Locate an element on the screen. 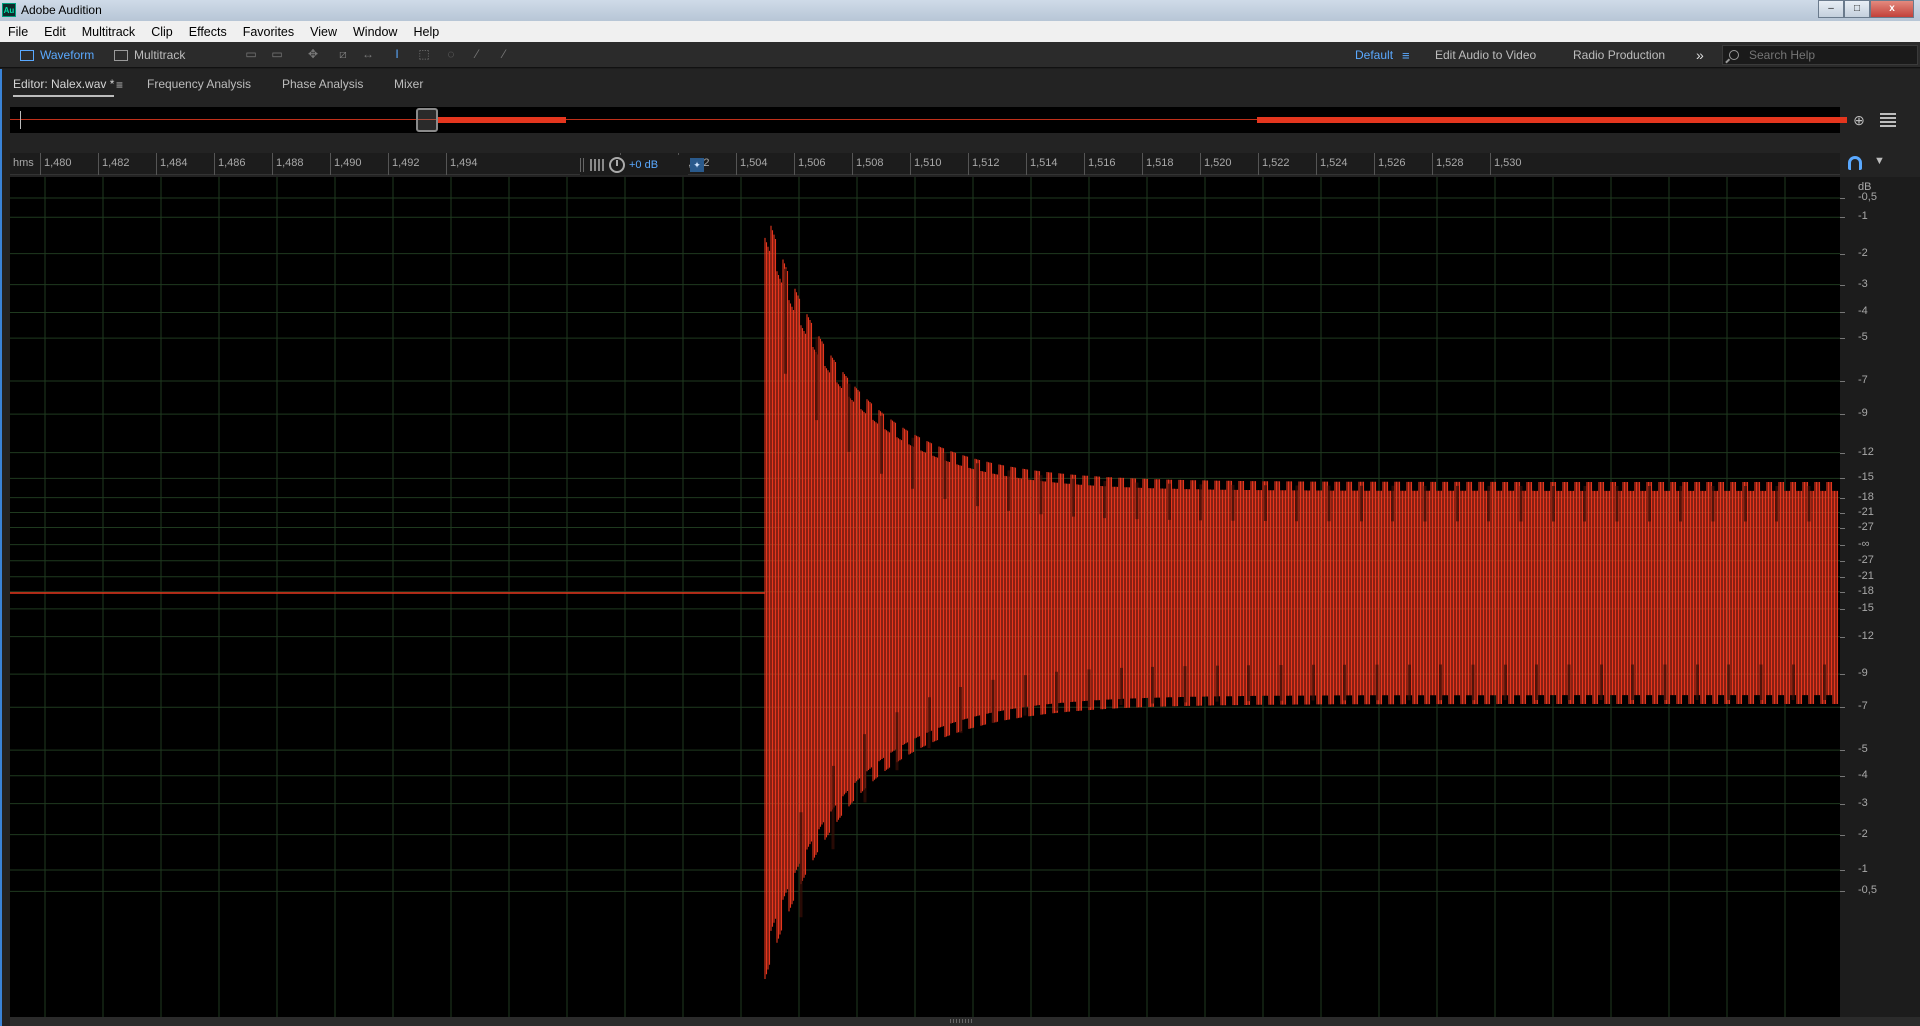  editor-tab-menu-icon: ≡ is located at coordinates (119, 85).